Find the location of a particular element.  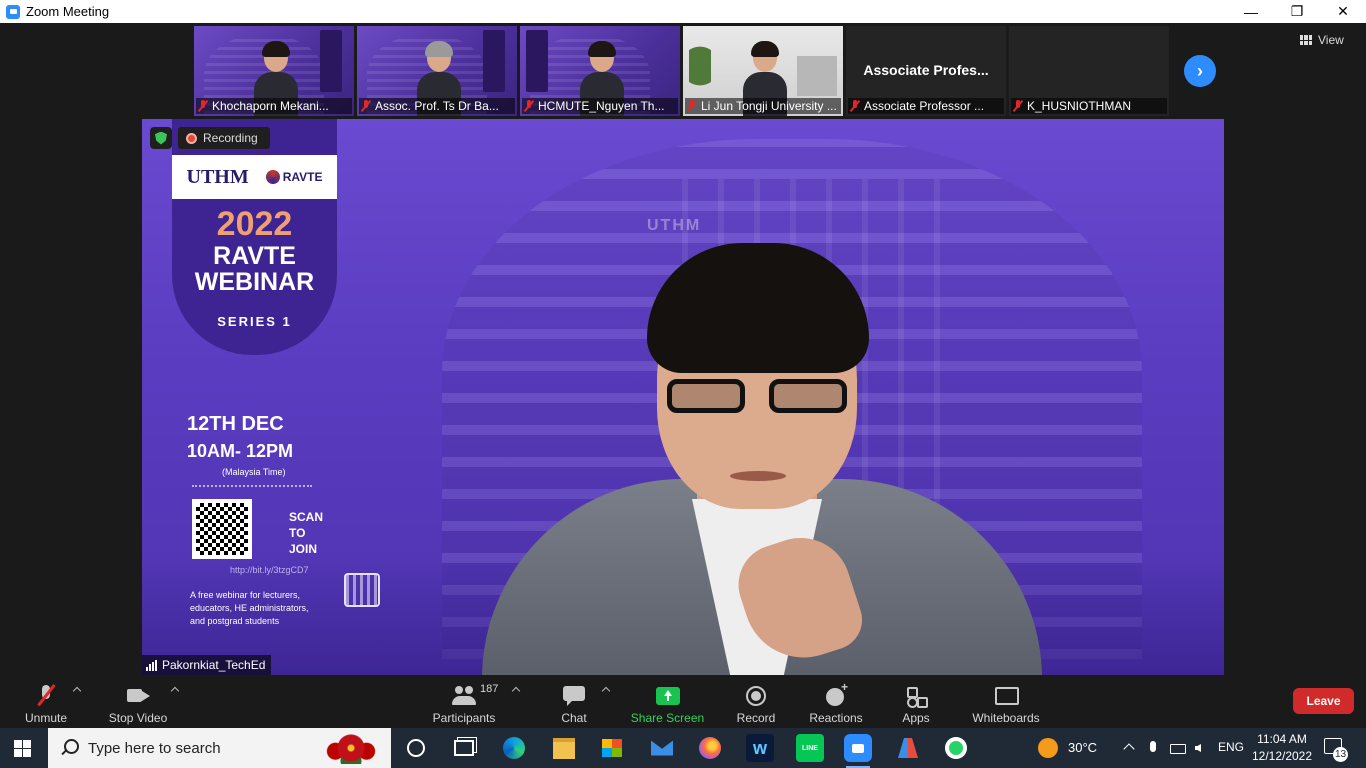

taskbar-search-box: Type here to search is located at coordinates (219, 748).